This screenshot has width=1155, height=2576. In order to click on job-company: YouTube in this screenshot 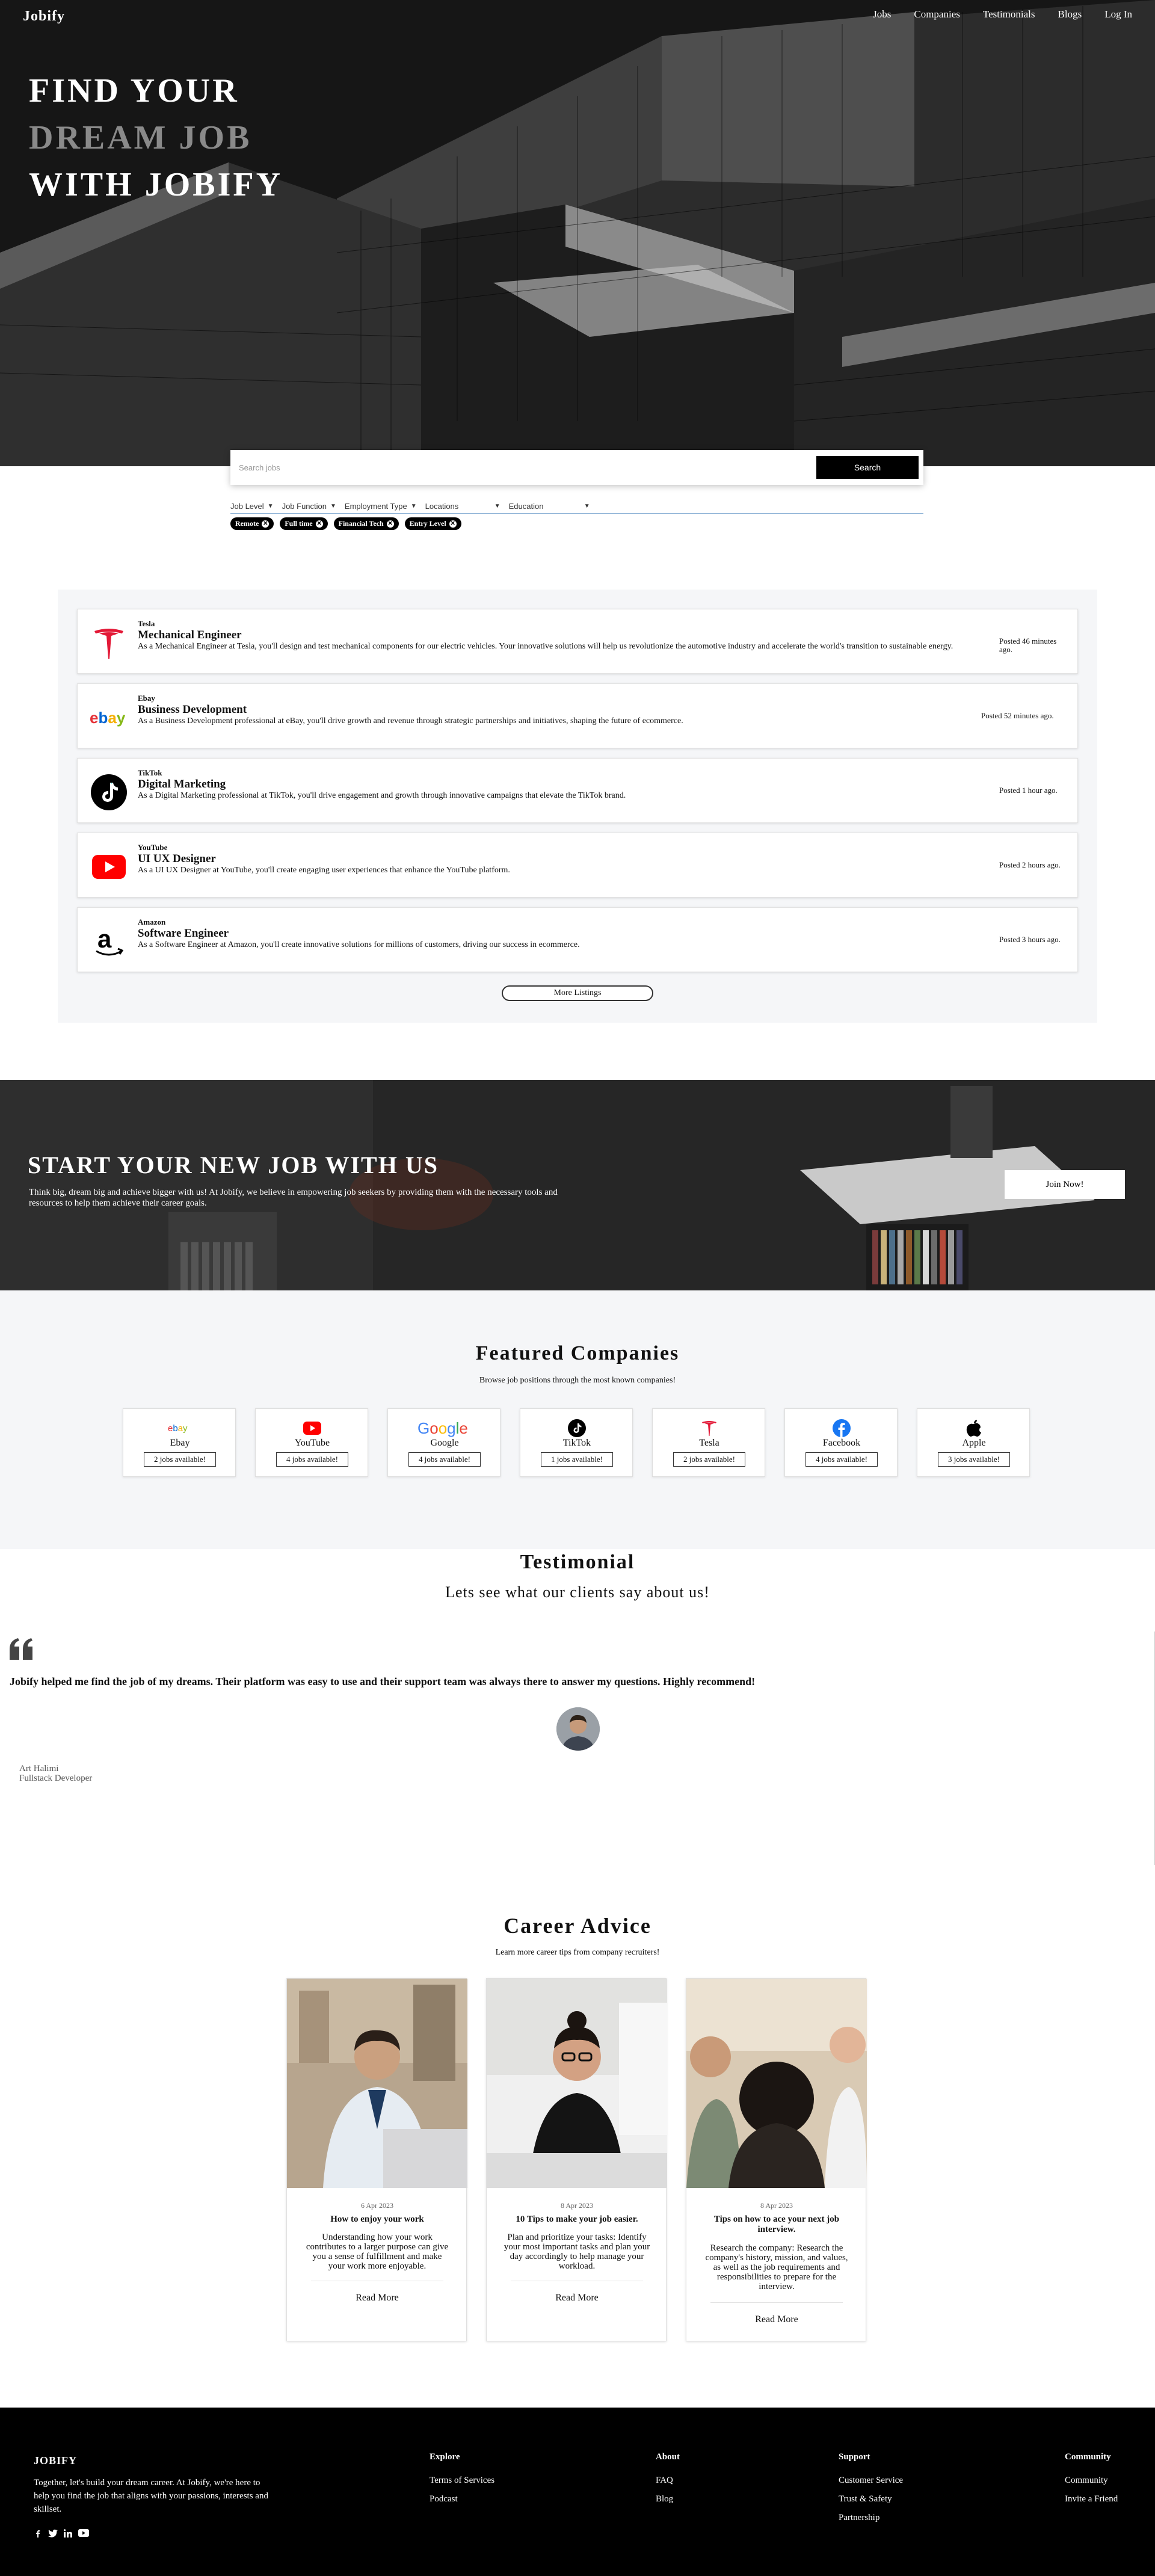, I will do `click(153, 847)`.